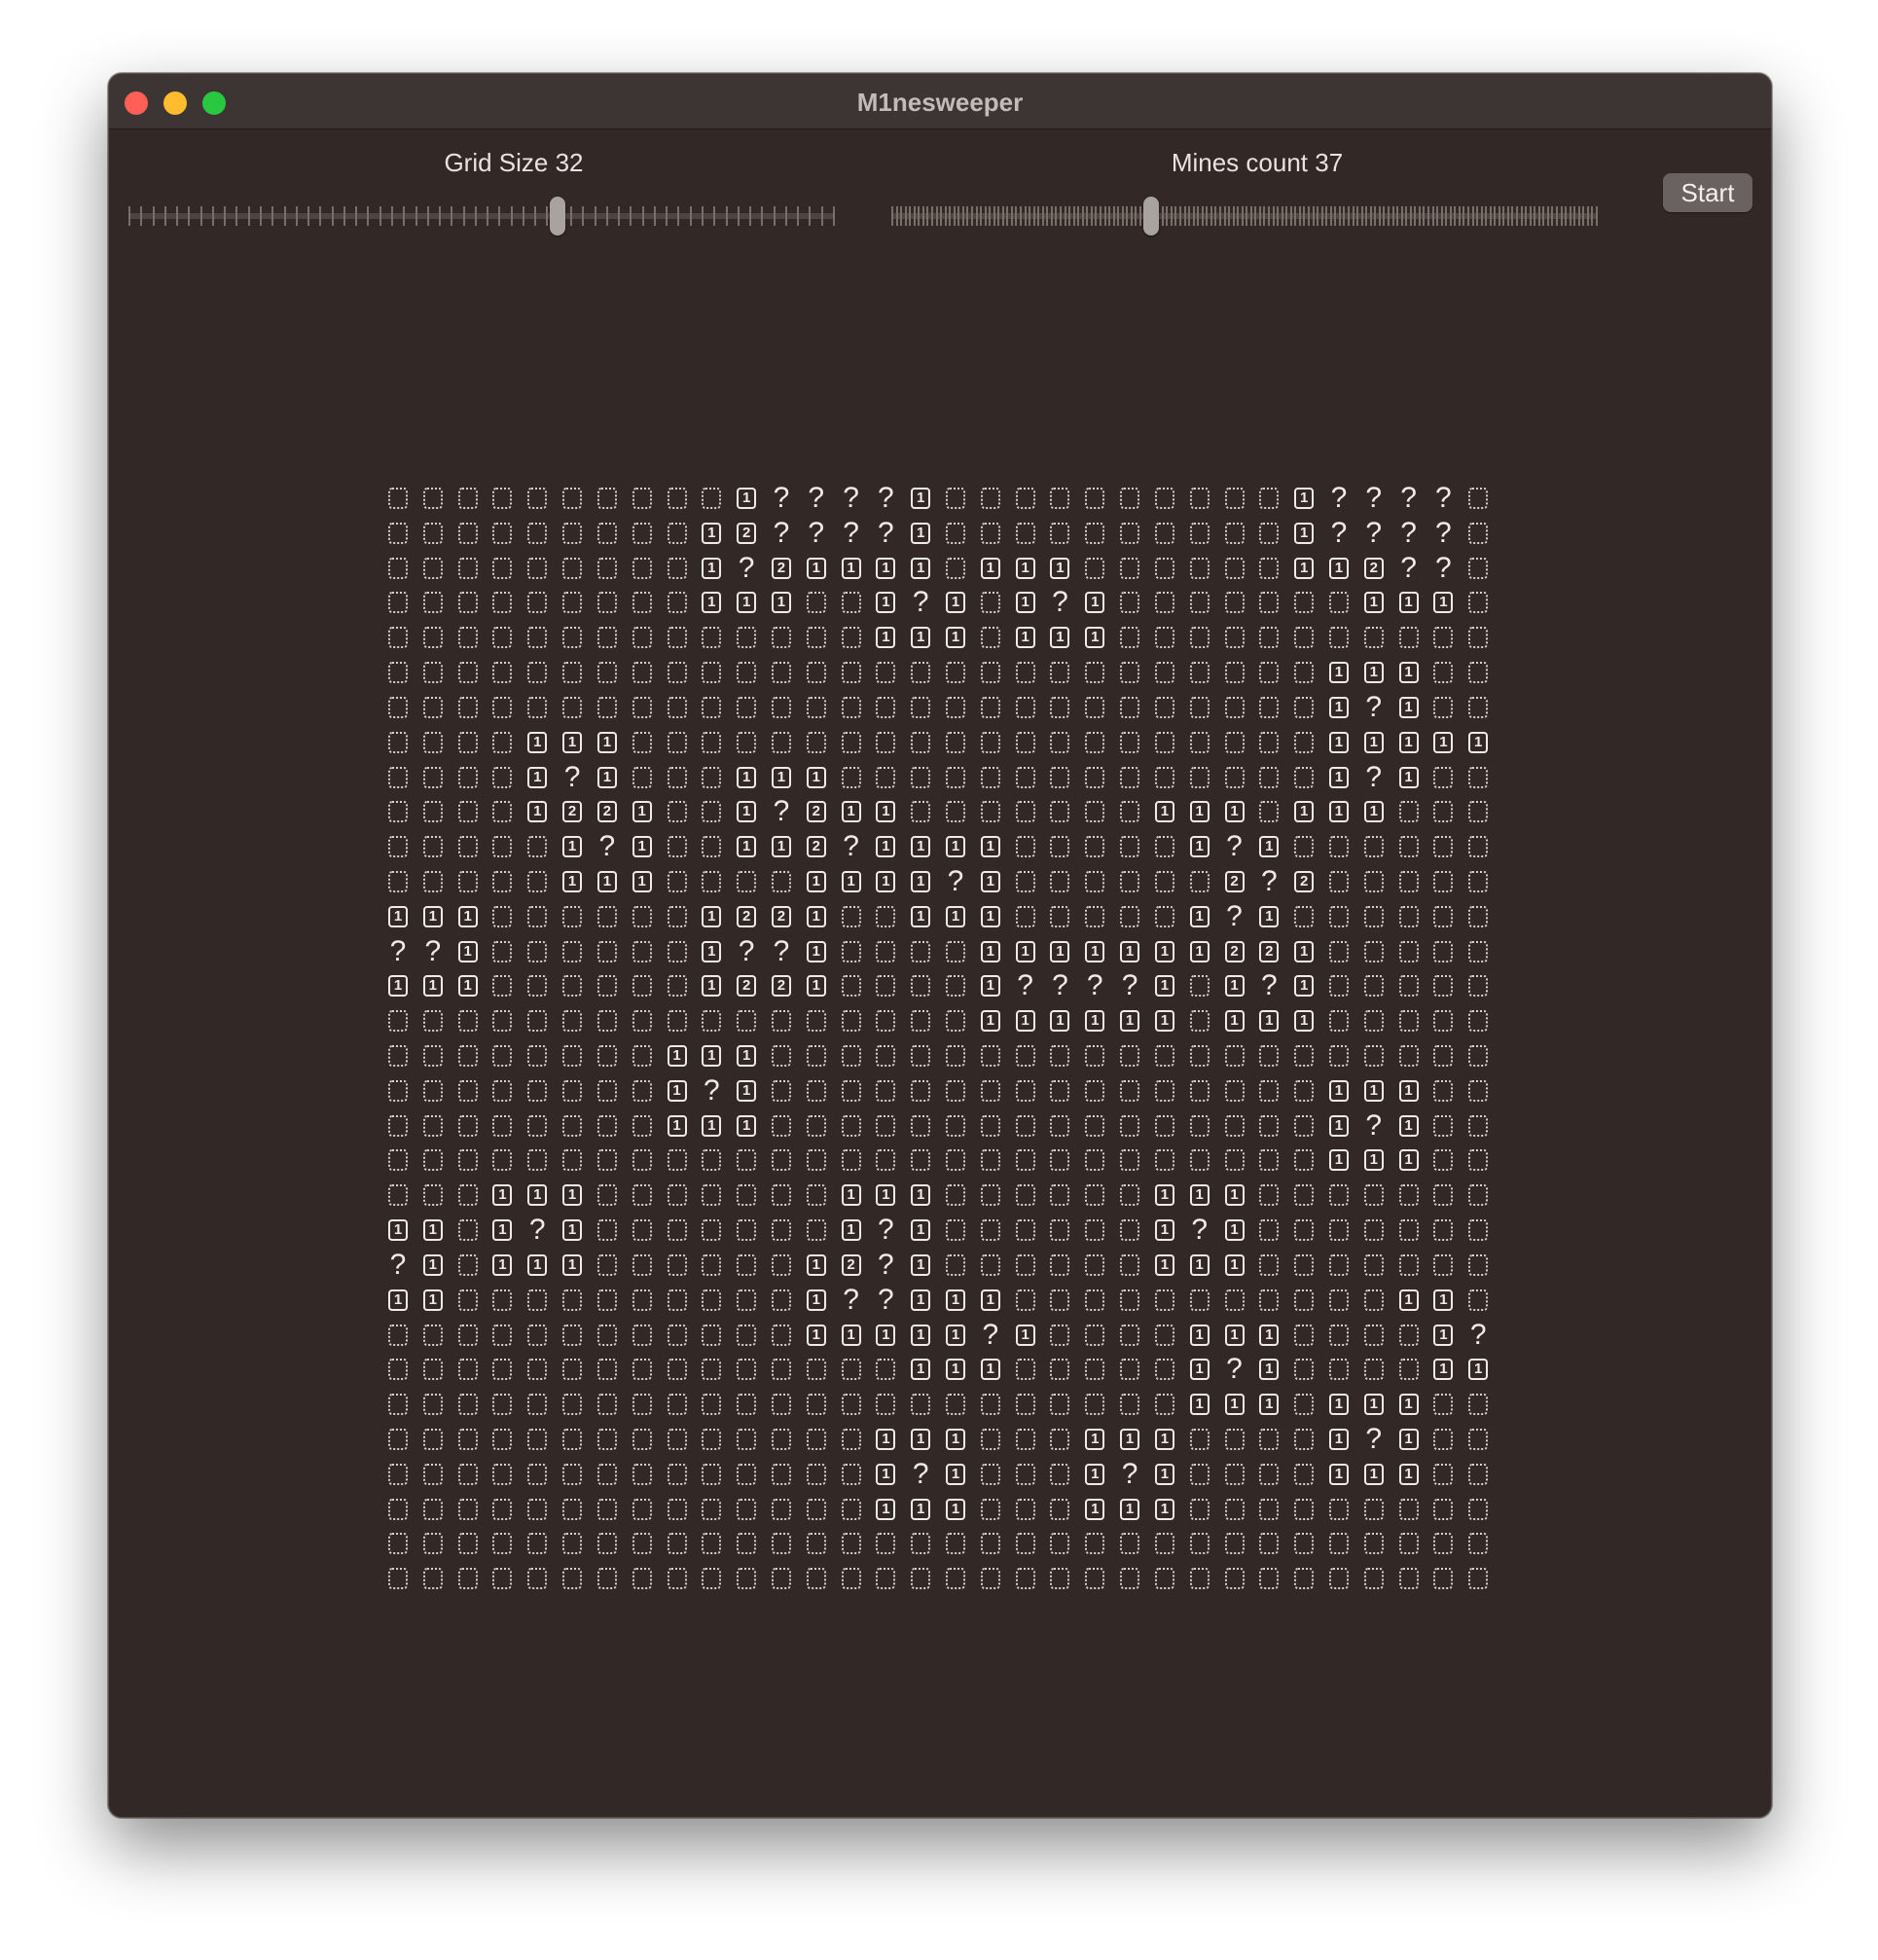  What do you see at coordinates (1707, 192) in the screenshot?
I see `start-button: Start` at bounding box center [1707, 192].